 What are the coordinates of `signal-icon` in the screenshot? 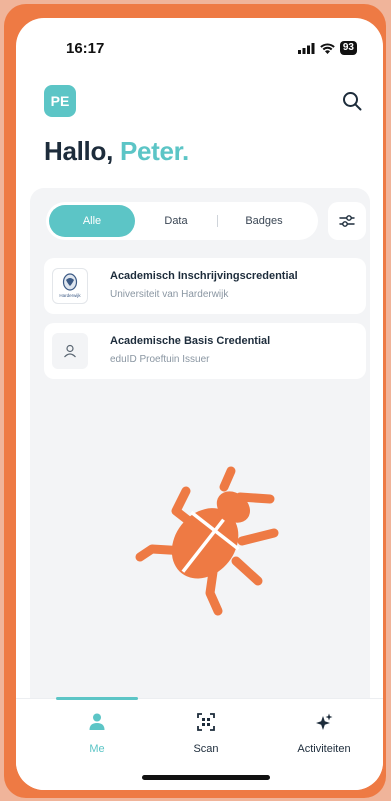 It's located at (306, 48).